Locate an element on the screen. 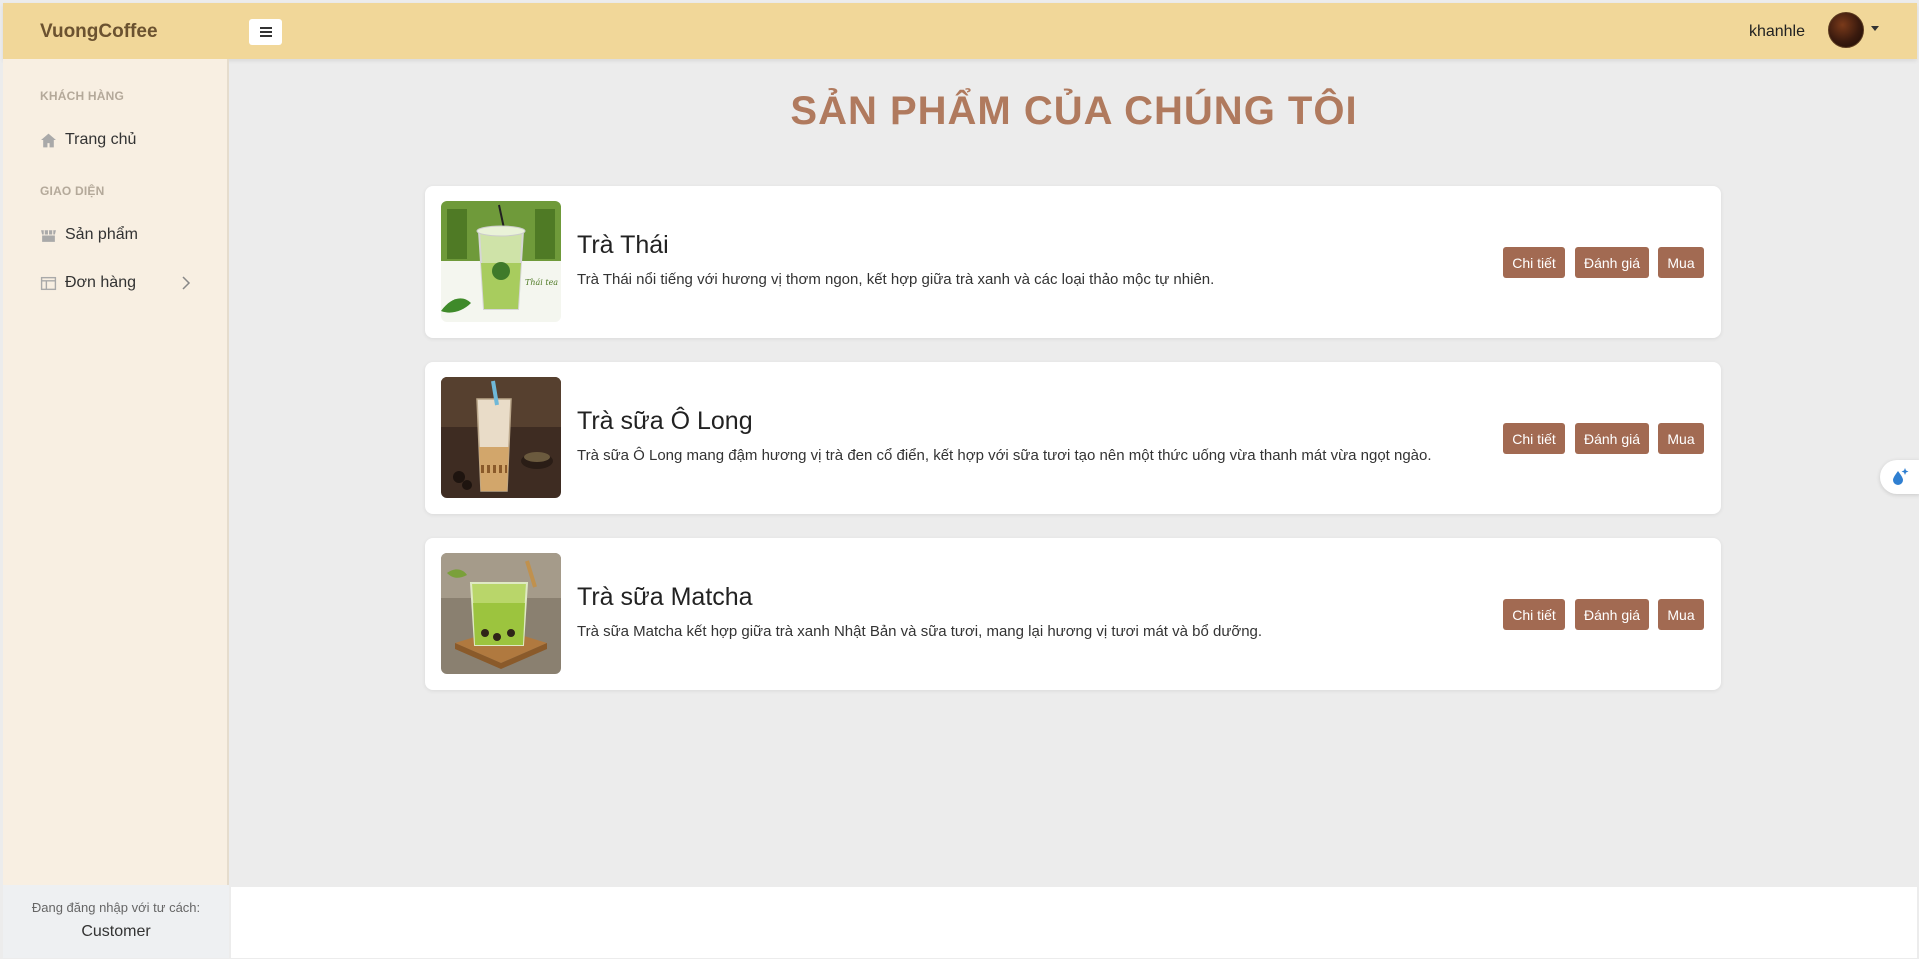 This screenshot has height=959, width=1919. hamburger-icon is located at coordinates (265, 32).